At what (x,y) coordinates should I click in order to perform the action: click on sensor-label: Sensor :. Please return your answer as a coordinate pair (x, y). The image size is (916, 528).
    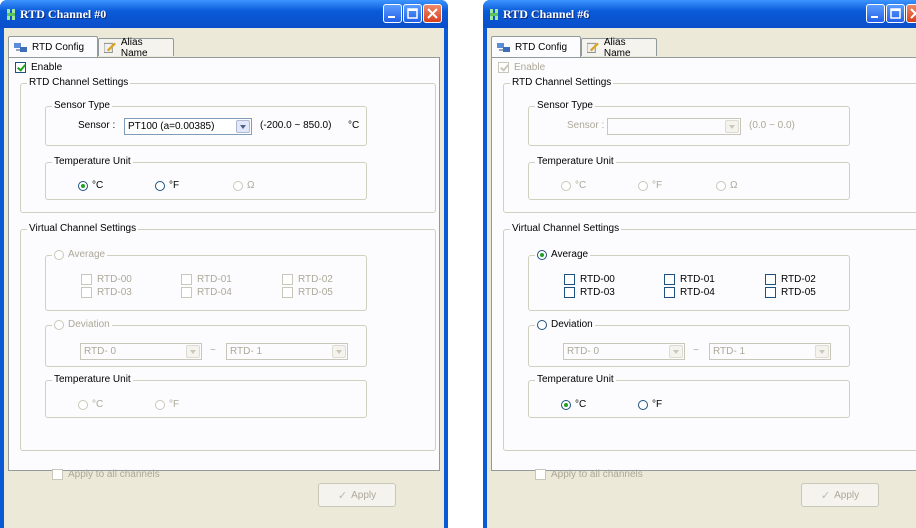
    Looking at the image, I should click on (97, 125).